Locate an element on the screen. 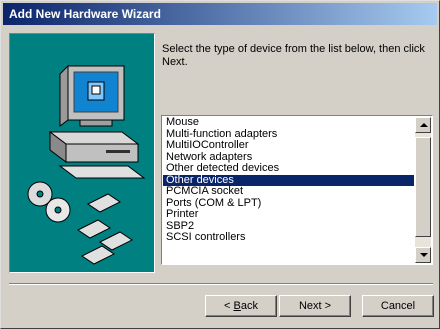 The height and width of the screenshot is (329, 440). cancel-button: Cancel is located at coordinates (398, 306).